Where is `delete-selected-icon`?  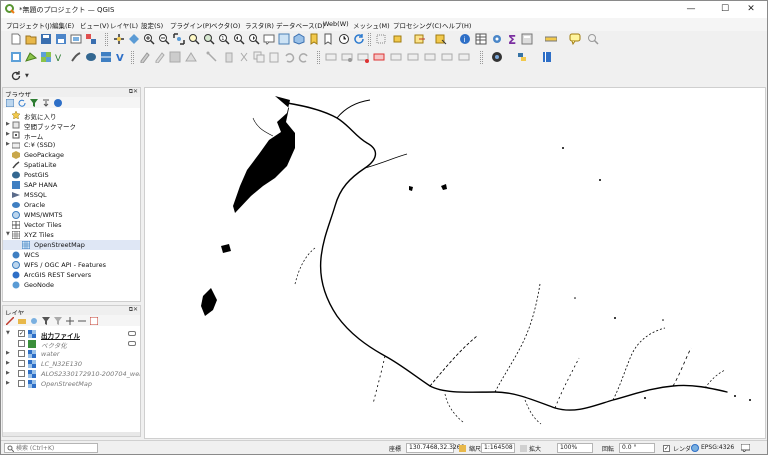
delete-selected-icon is located at coordinates (229, 57).